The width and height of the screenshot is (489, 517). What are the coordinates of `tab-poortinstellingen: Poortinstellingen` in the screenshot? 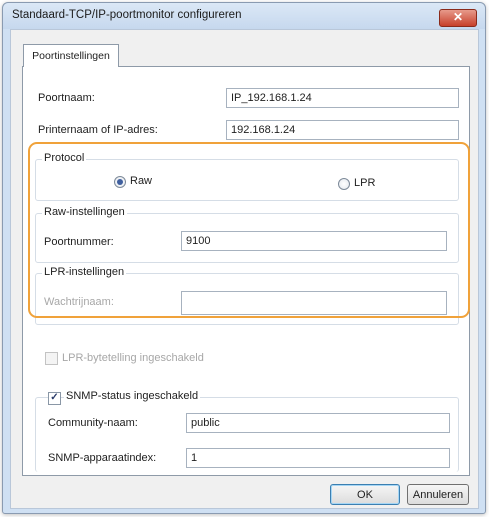 It's located at (71, 55).